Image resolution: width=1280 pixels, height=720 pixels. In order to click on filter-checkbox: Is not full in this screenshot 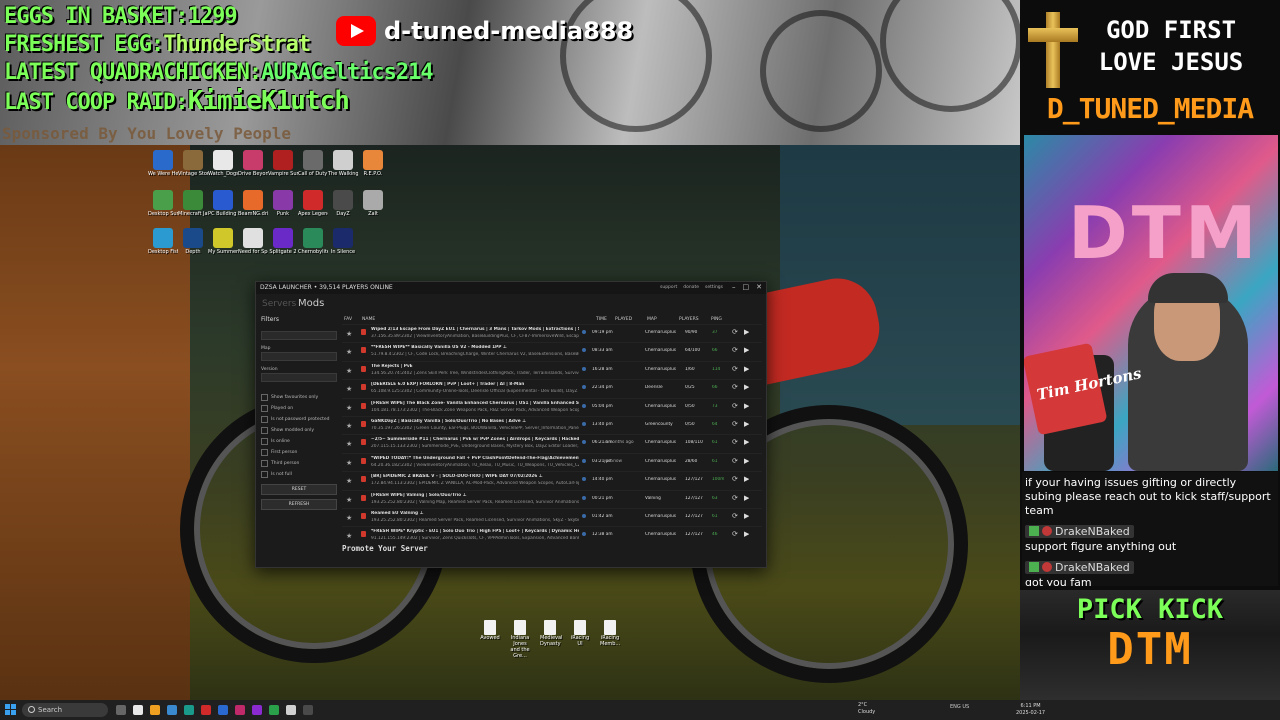, I will do `click(300, 474)`.